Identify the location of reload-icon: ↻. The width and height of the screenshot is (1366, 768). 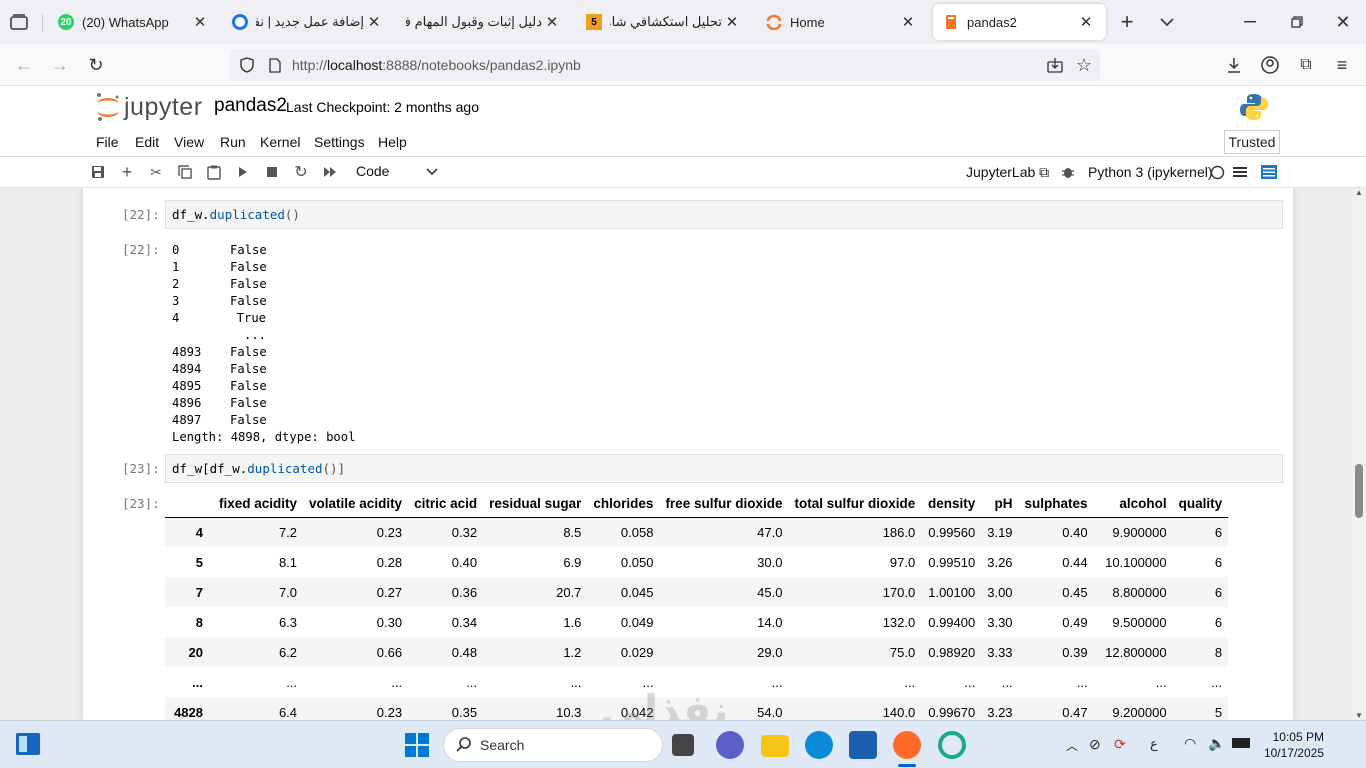
(96, 65).